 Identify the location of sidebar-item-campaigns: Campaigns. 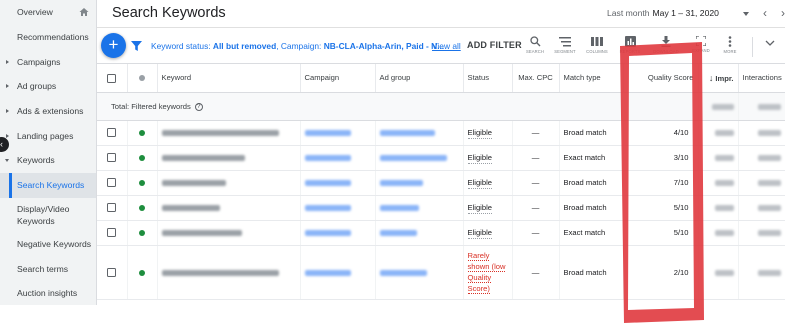
(48, 61).